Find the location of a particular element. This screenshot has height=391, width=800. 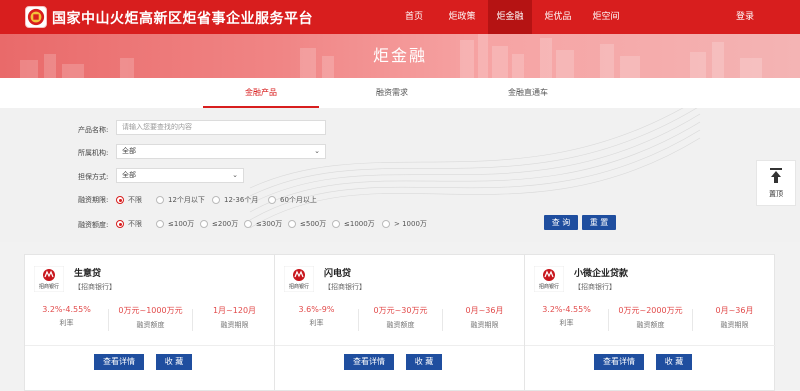

top-header: 国家中山火炬高新区炬省事企业服务平台 首页 炬政策 炬金融 炬优品 炬空间 登录 is located at coordinates (400, 17).